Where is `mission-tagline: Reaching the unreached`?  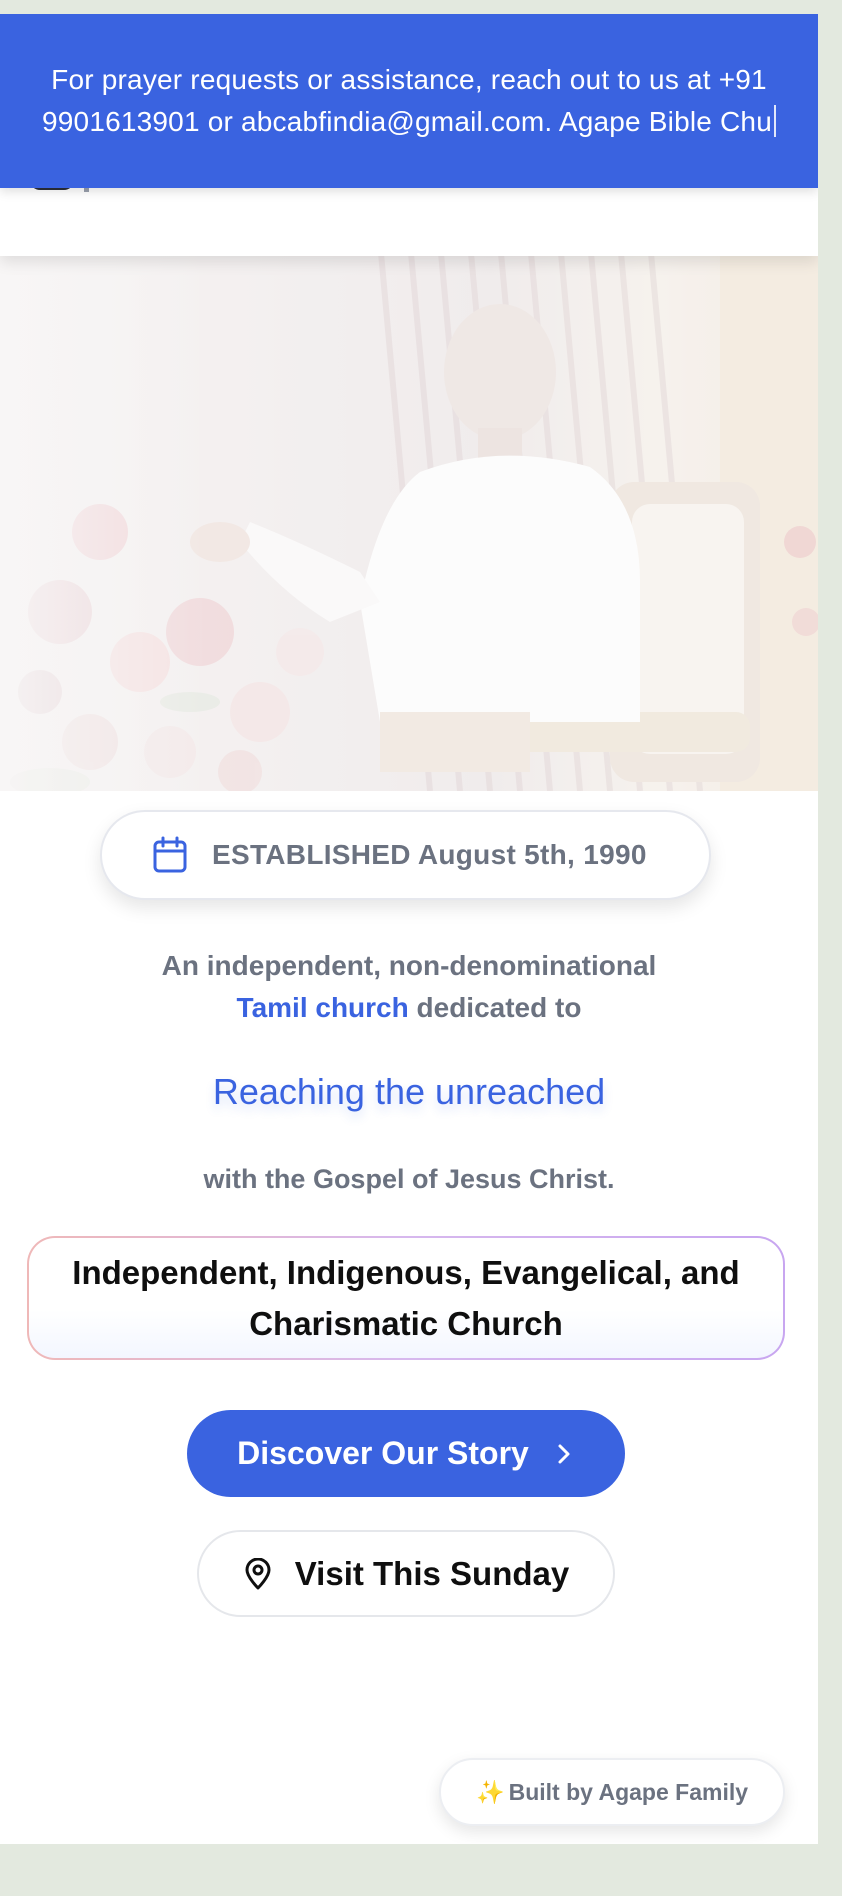
mission-tagline: Reaching the unreached is located at coordinates (409, 1091).